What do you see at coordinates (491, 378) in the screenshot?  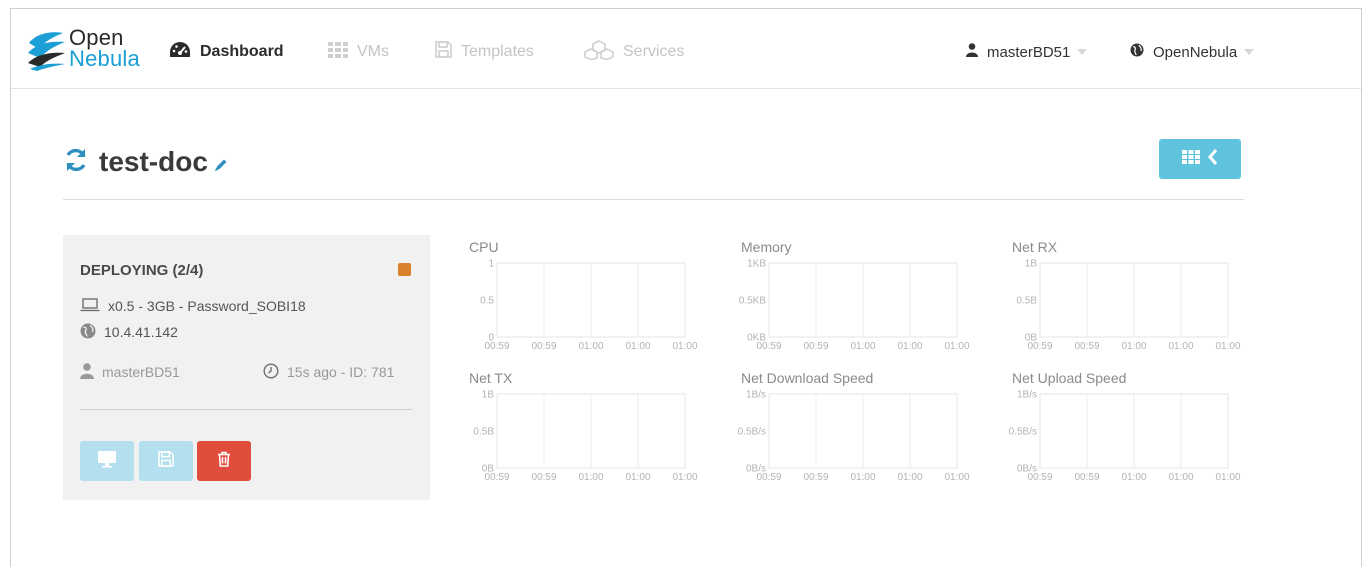 I see `graph-title: Net TX` at bounding box center [491, 378].